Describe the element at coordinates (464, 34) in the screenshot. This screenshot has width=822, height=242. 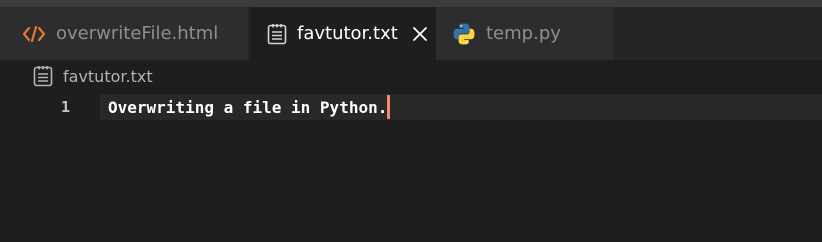
I see `python-icon` at that location.